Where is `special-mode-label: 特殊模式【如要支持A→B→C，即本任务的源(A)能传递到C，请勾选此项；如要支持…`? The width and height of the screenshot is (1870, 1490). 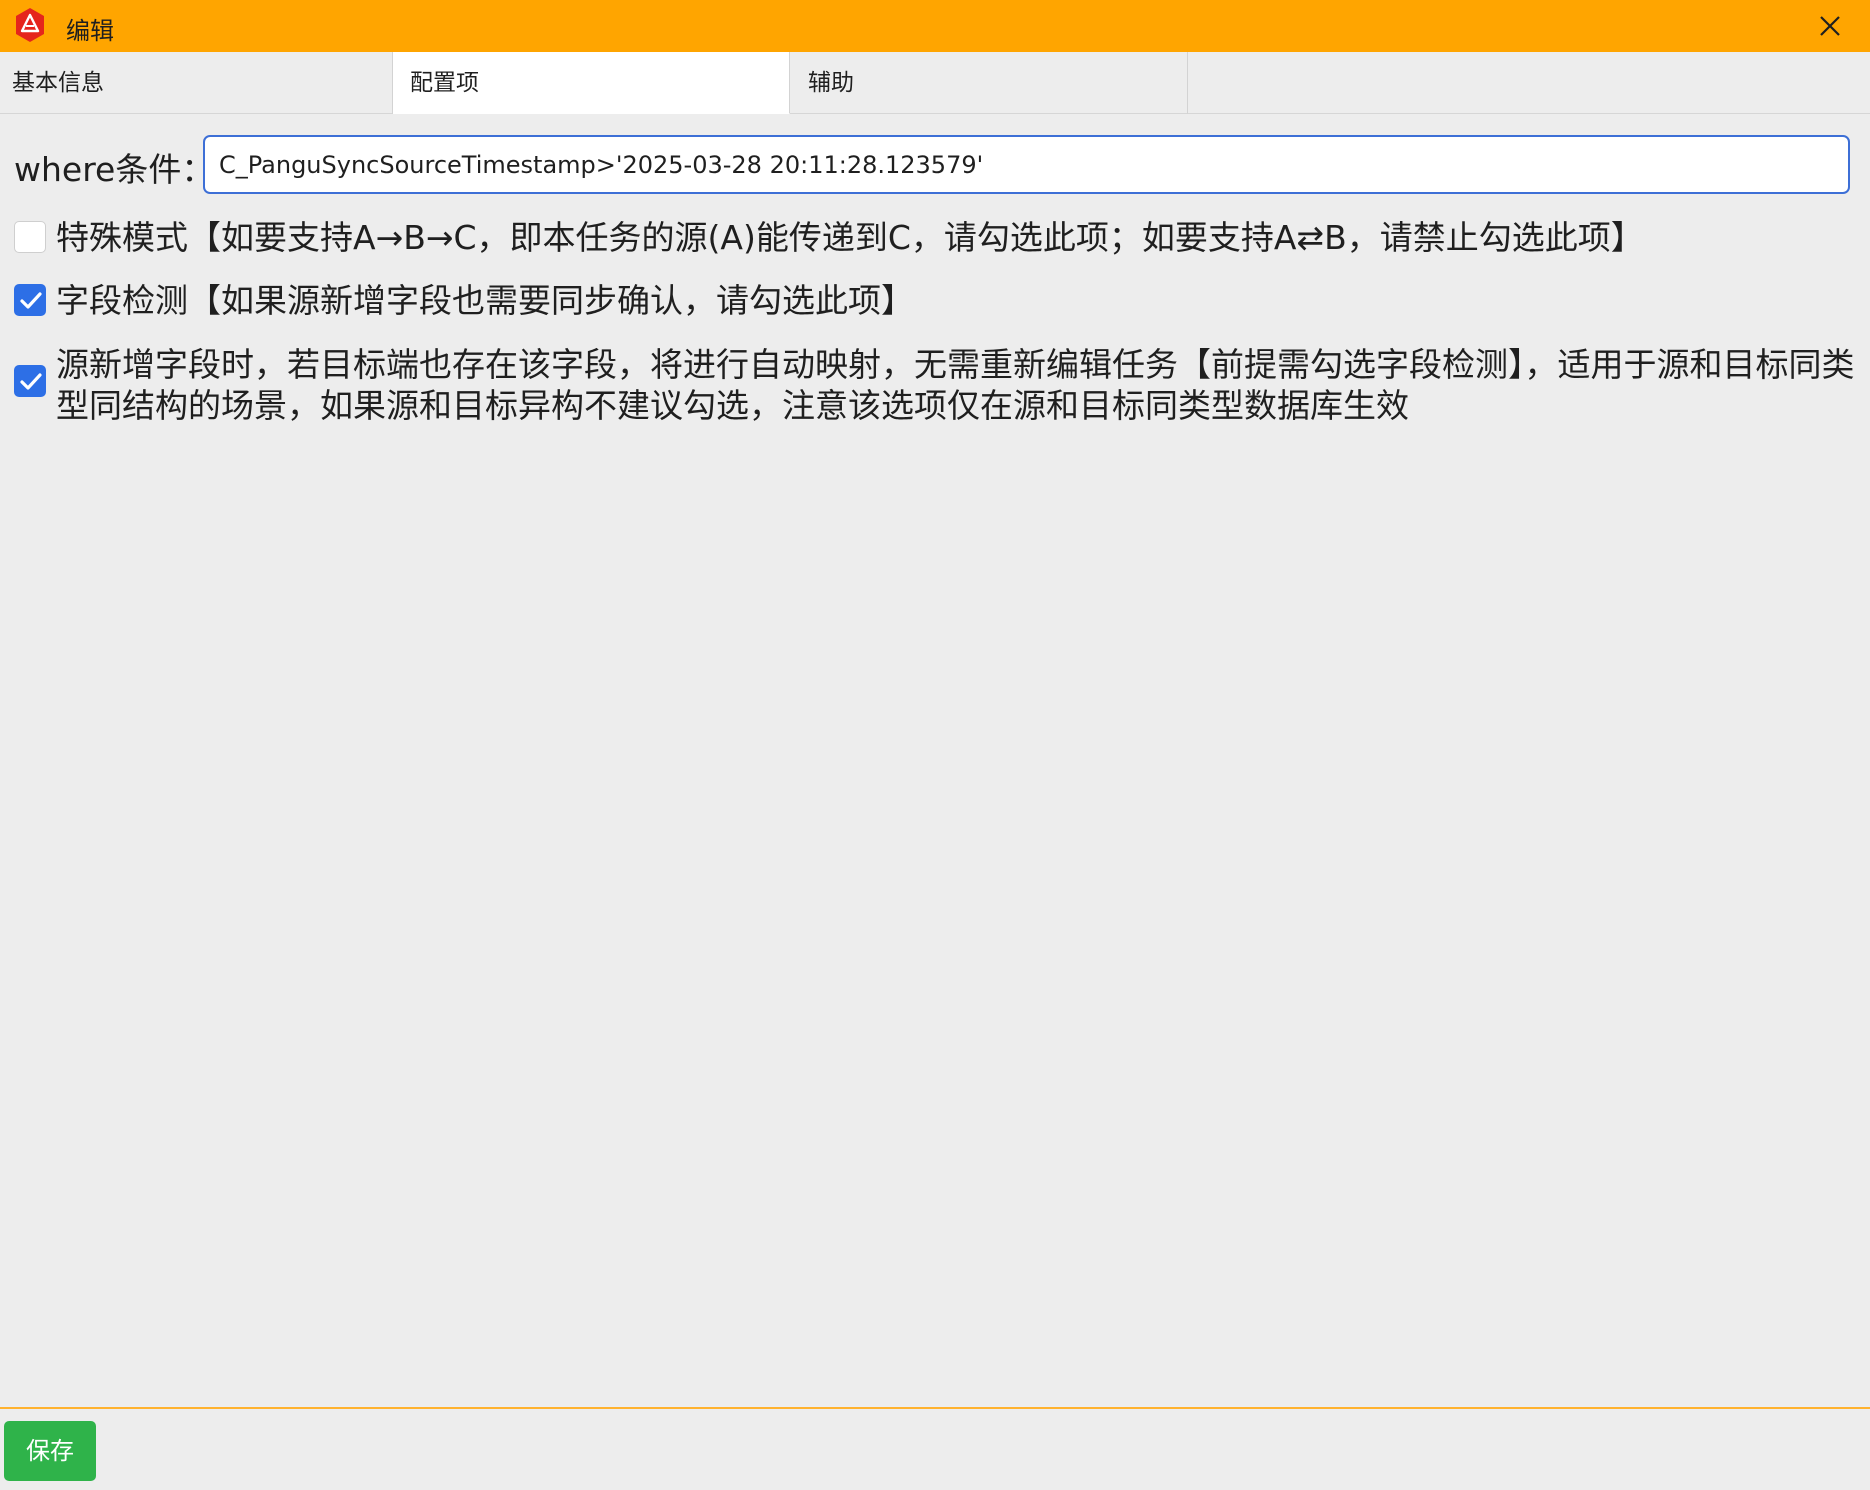
special-mode-label: 特殊模式【如要支持A→B→C，即本任务的源(A)能传递到C，请勾选此项；如要支持… is located at coordinates (850, 237).